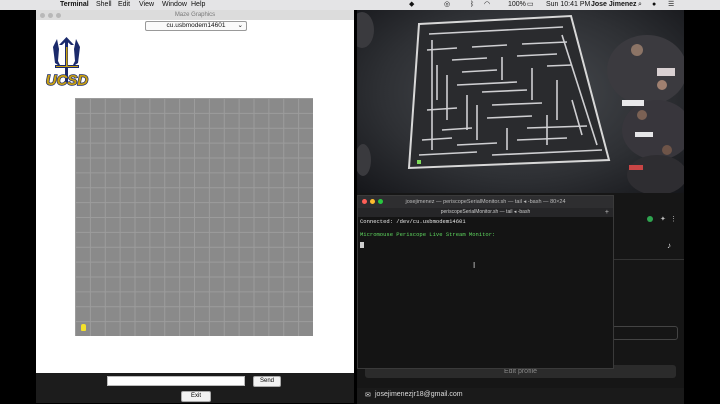  What do you see at coordinates (83, 327) in the screenshot?
I see `micromouse-marker` at bounding box center [83, 327].